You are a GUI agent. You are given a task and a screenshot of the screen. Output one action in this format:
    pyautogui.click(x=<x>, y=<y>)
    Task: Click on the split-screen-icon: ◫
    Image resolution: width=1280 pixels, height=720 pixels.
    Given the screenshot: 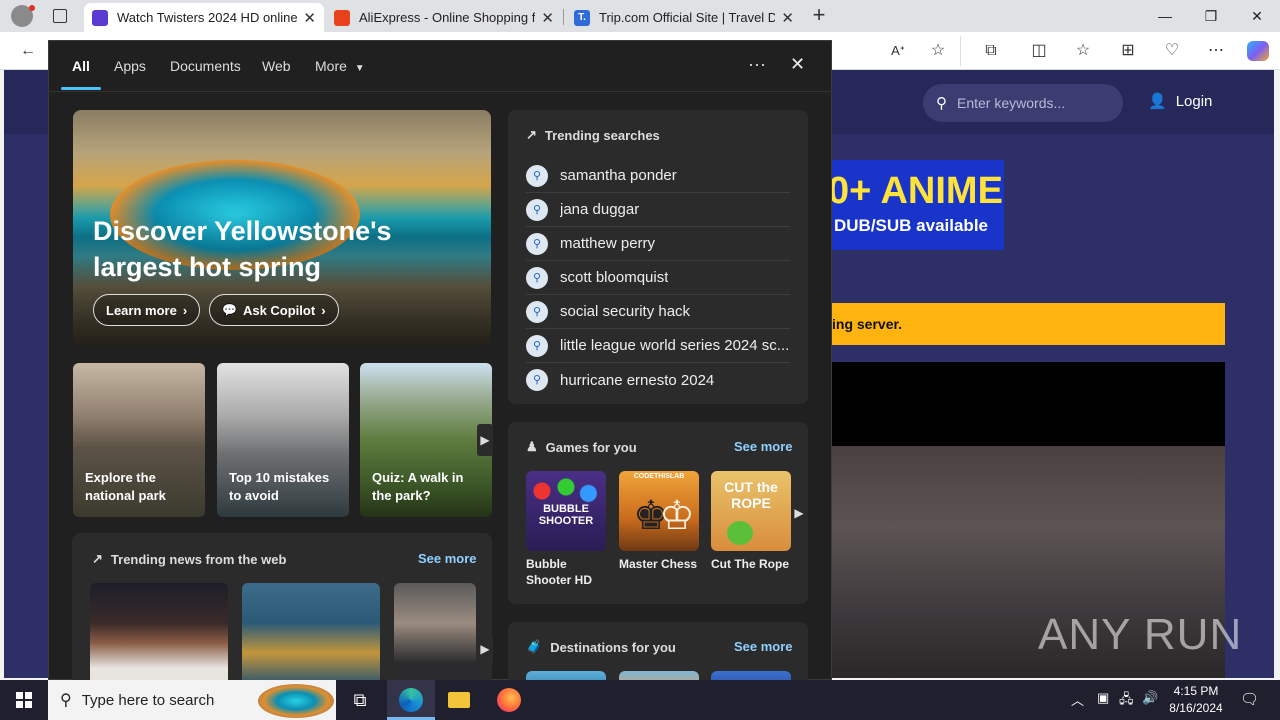 What is the action you would take?
    pyautogui.click(x=1039, y=51)
    